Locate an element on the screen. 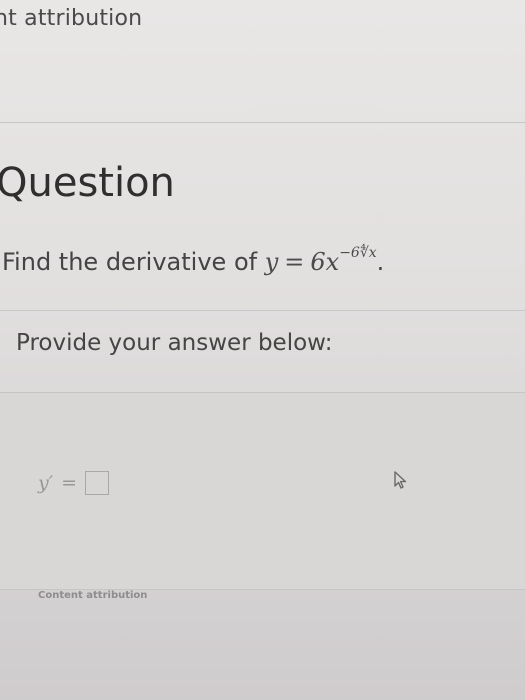 This screenshot has height=700, width=525. answer-row: y′ = is located at coordinates (73, 483).